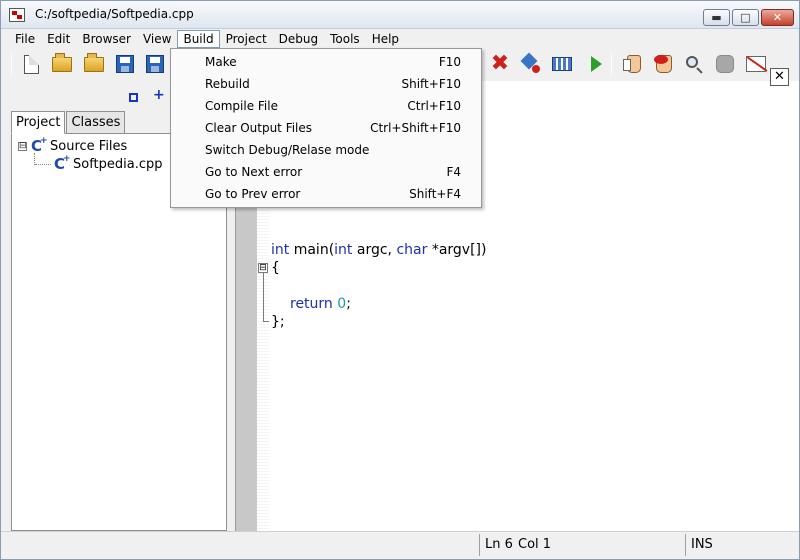 This screenshot has width=800, height=560. I want to click on menu-help: Help, so click(385, 39).